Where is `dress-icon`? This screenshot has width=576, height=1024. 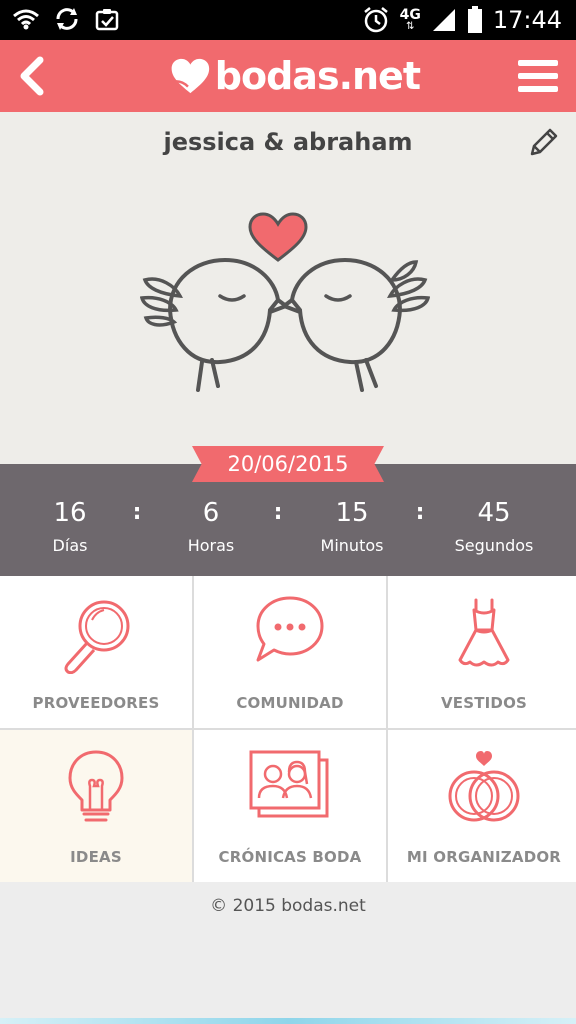 dress-icon is located at coordinates (484, 632).